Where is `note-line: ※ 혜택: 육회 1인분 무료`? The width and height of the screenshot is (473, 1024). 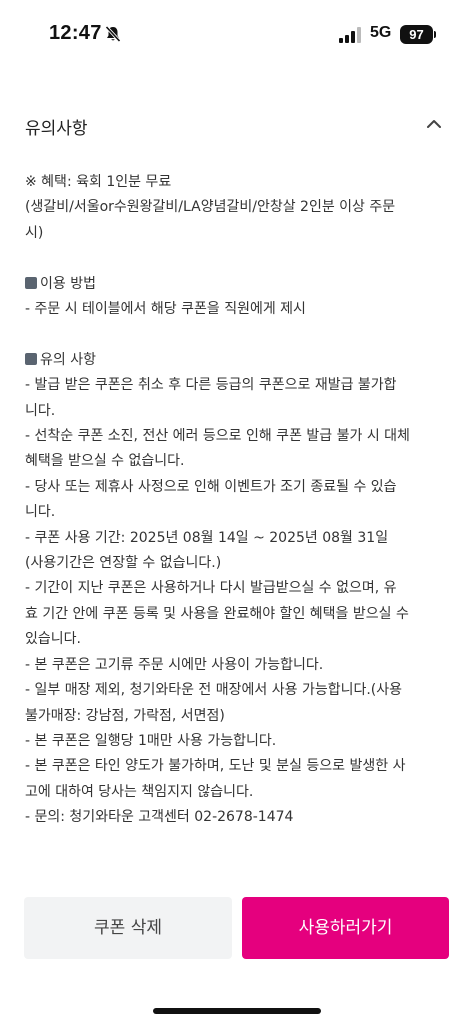
note-line: ※ 혜택: 육회 1인분 무료 is located at coordinates (240, 182).